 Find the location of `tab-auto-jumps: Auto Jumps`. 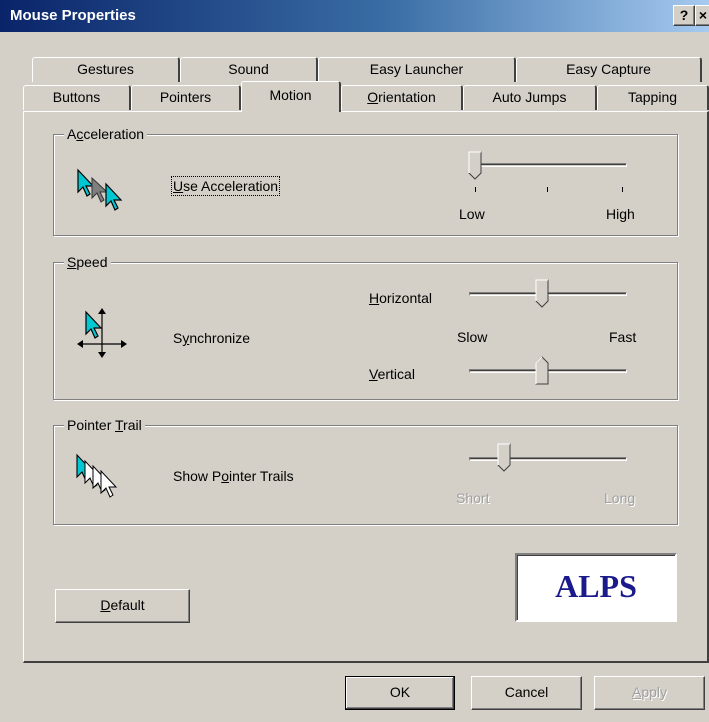

tab-auto-jumps: Auto Jumps is located at coordinates (530, 97).